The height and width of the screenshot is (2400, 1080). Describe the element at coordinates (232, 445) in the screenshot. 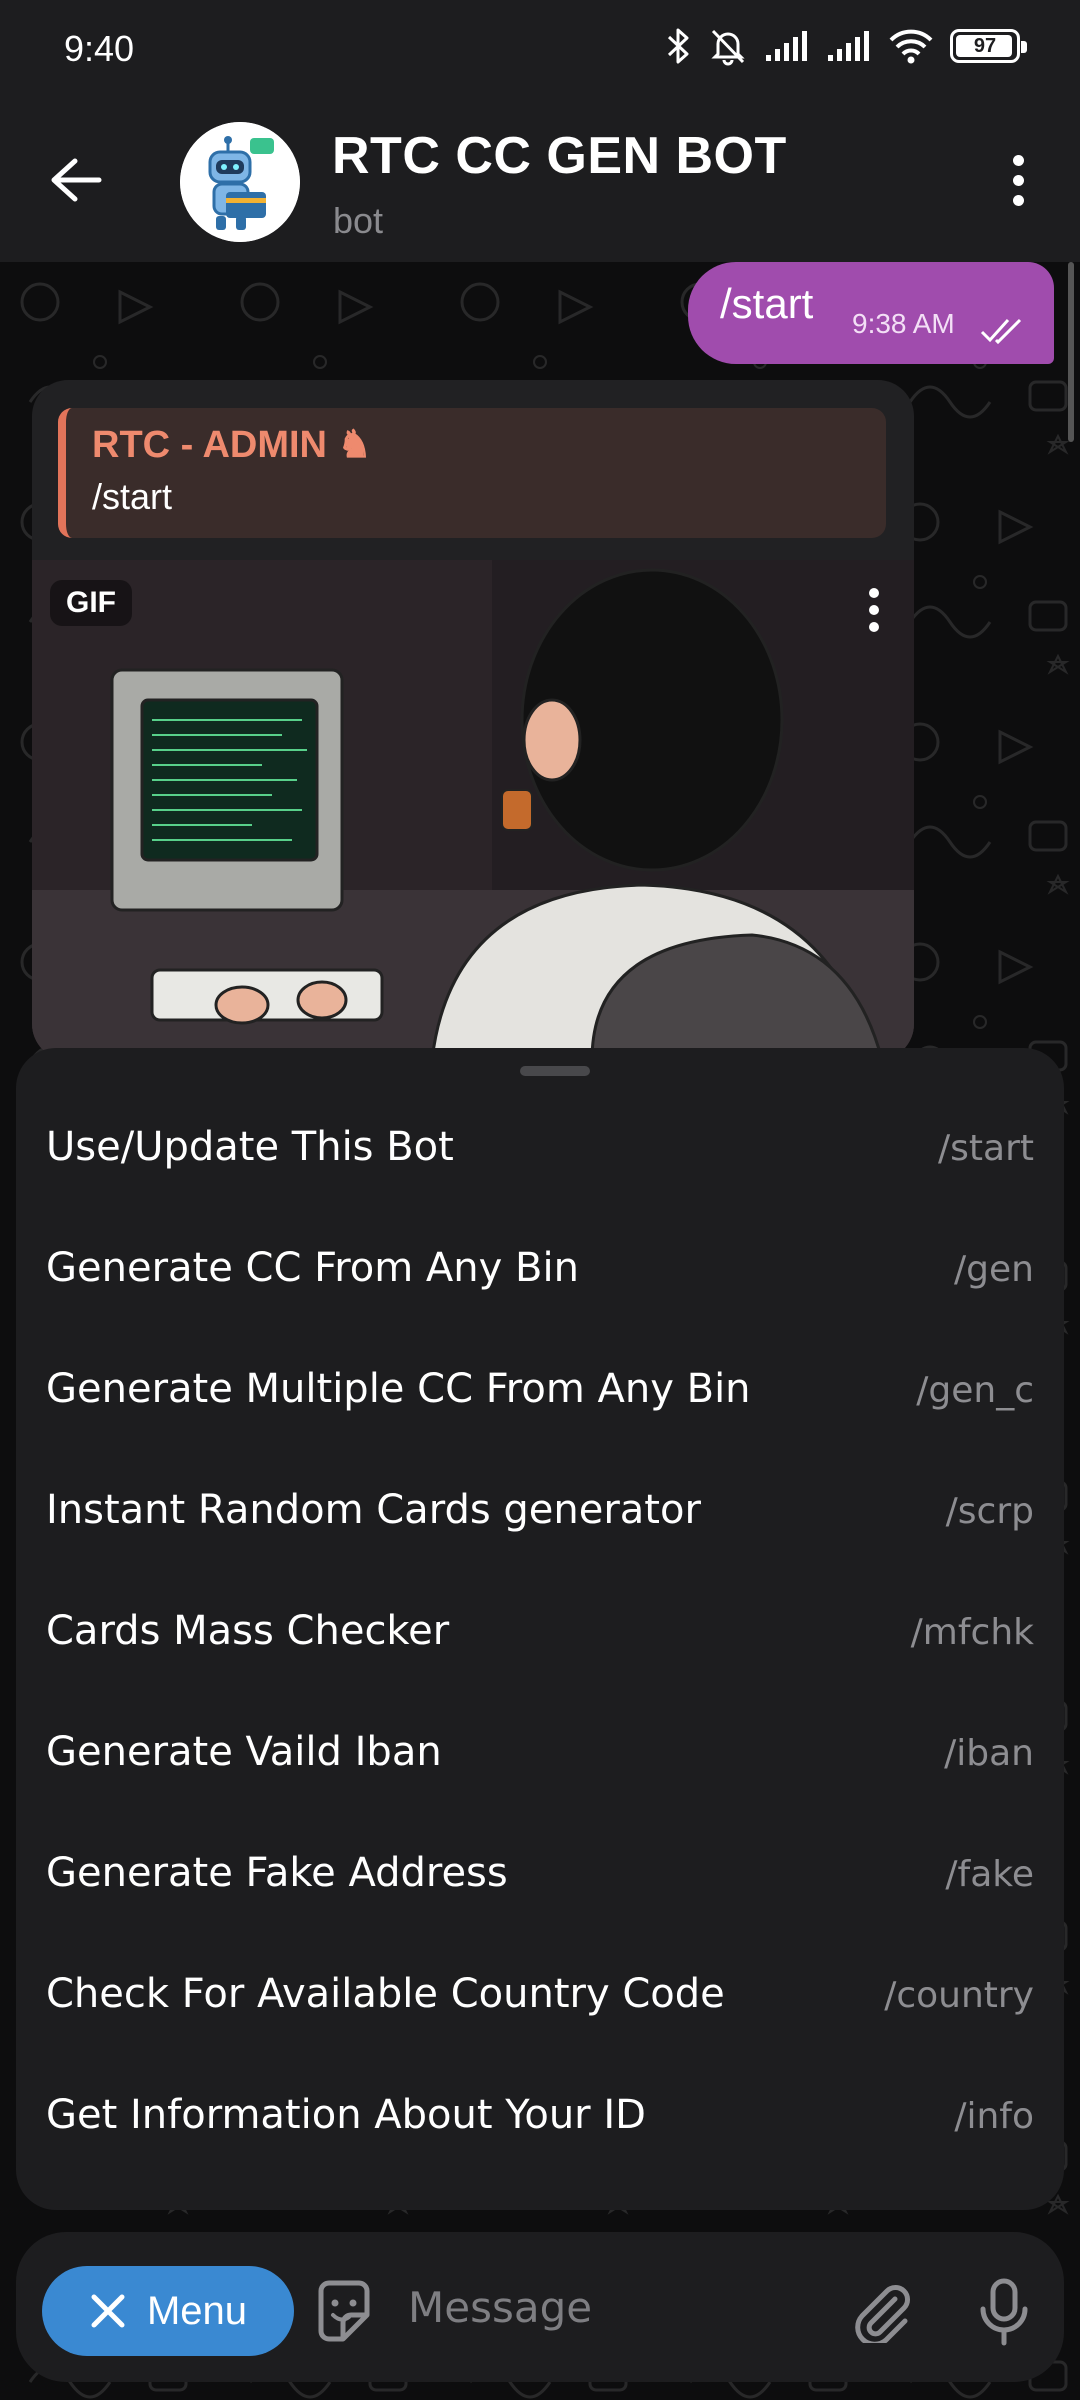

I see `reply-sender-name: RTC - ADMIN ♞` at that location.